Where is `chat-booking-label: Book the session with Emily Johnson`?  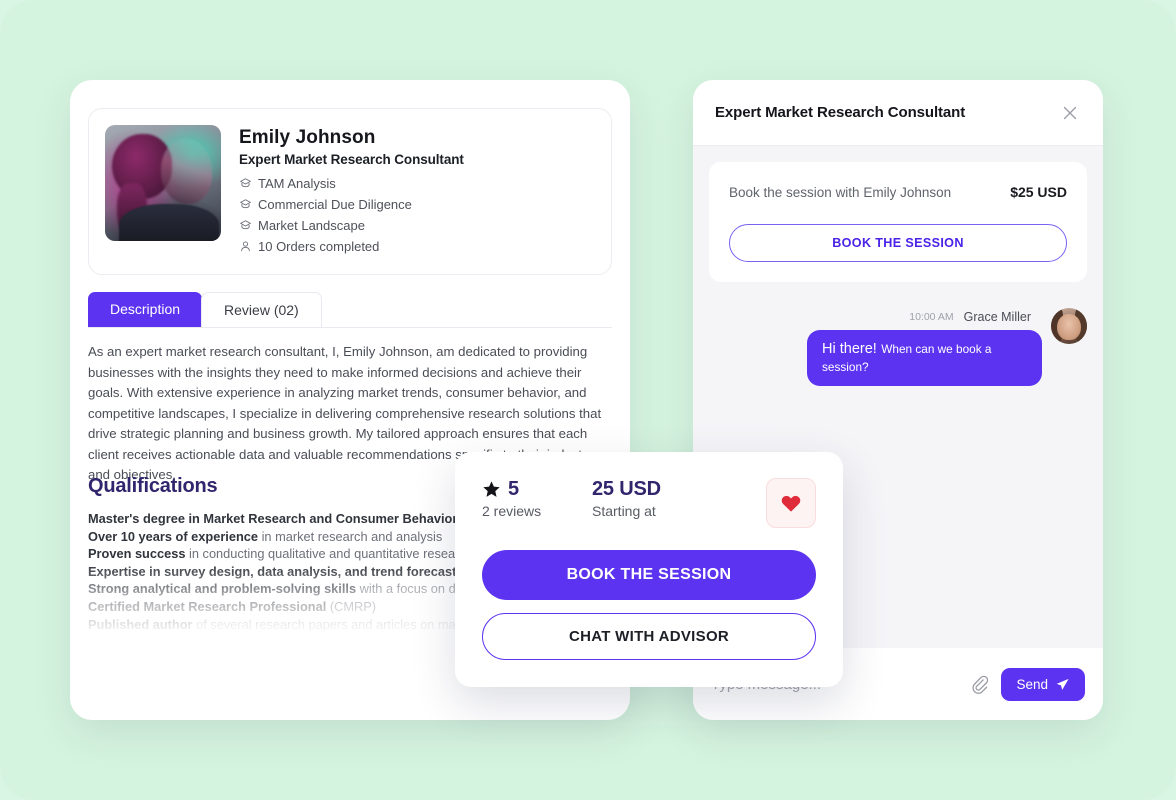
chat-booking-label: Book the session with Emily Johnson is located at coordinates (840, 192).